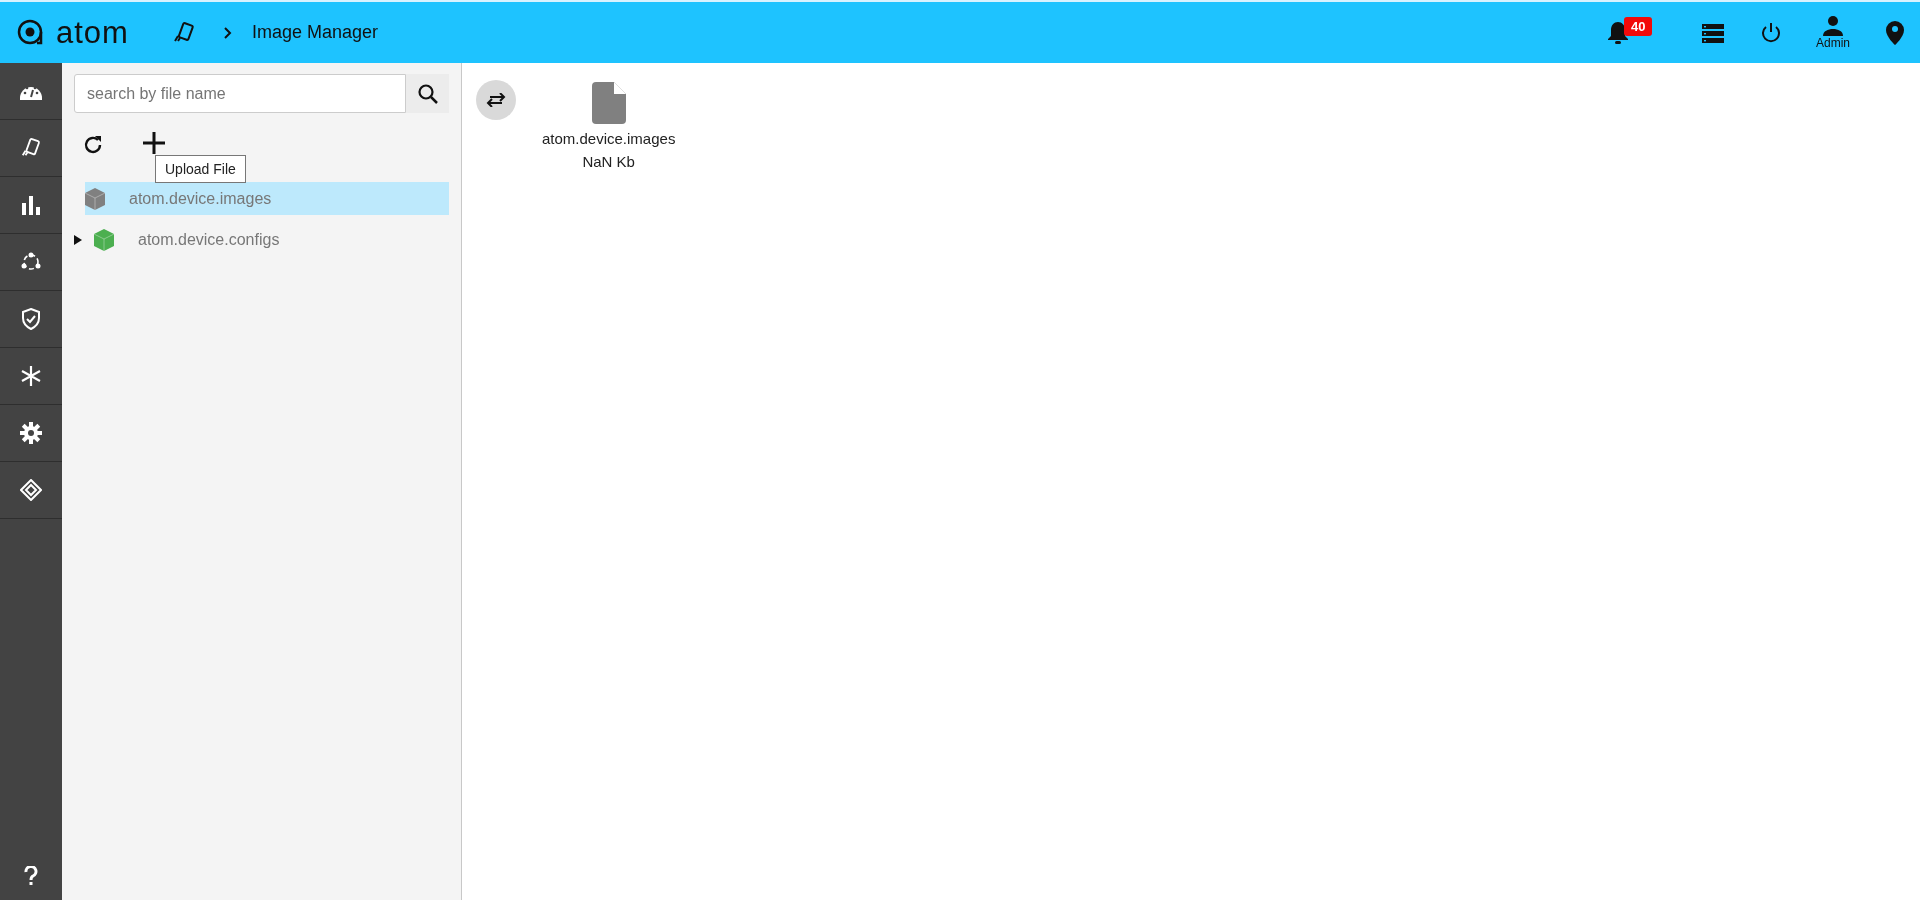  I want to click on devices-icon, so click(31, 148).